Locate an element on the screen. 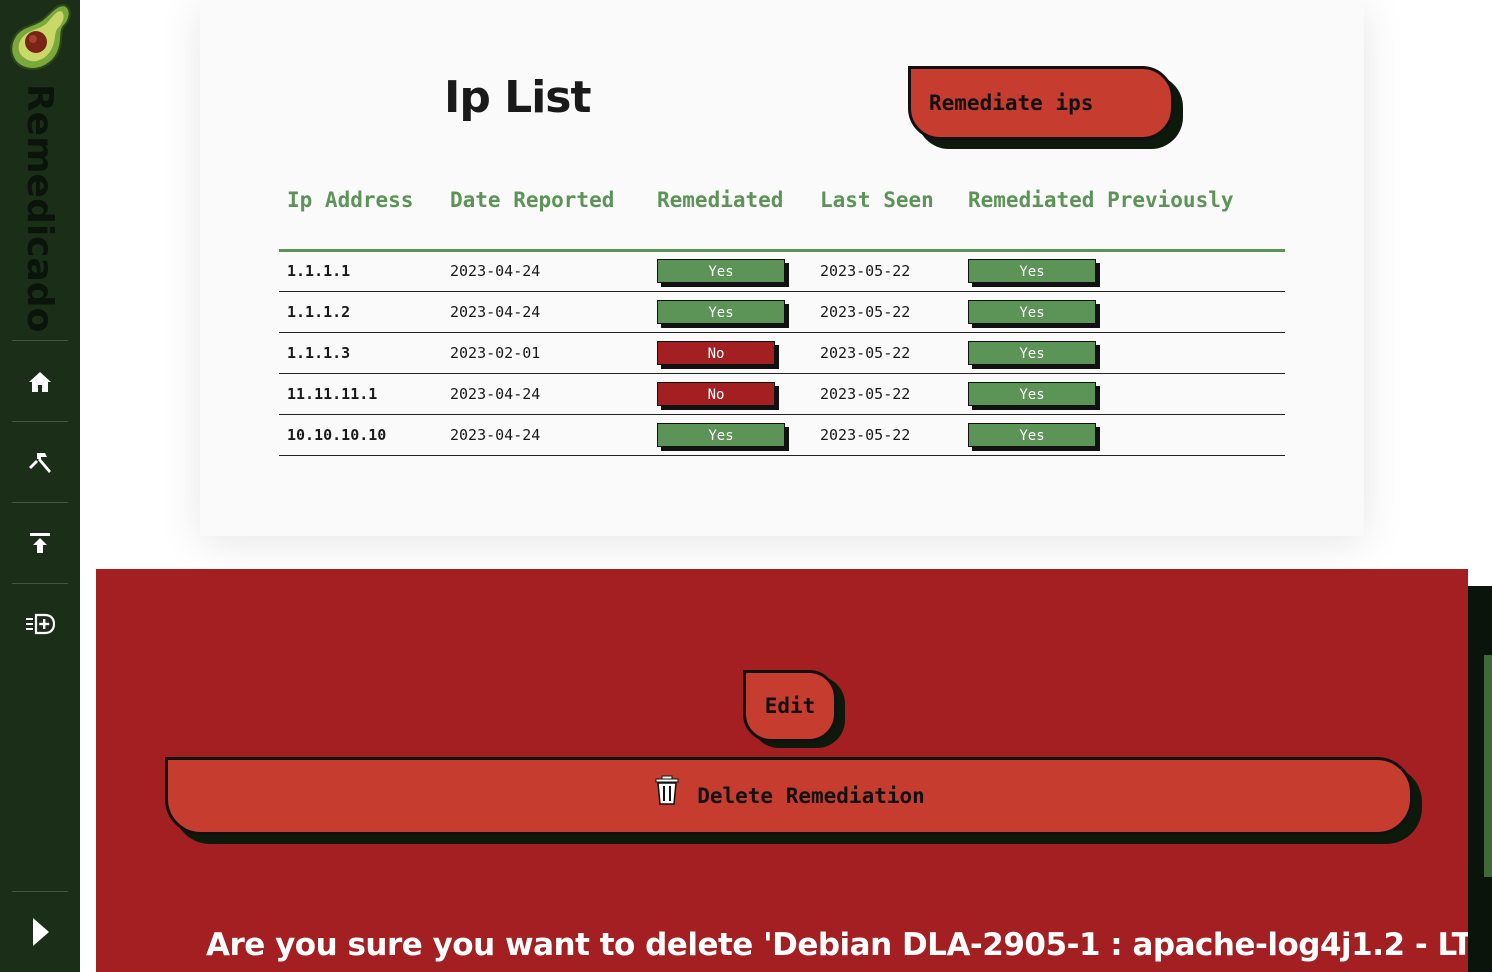  trash-icon is located at coordinates (667, 790).